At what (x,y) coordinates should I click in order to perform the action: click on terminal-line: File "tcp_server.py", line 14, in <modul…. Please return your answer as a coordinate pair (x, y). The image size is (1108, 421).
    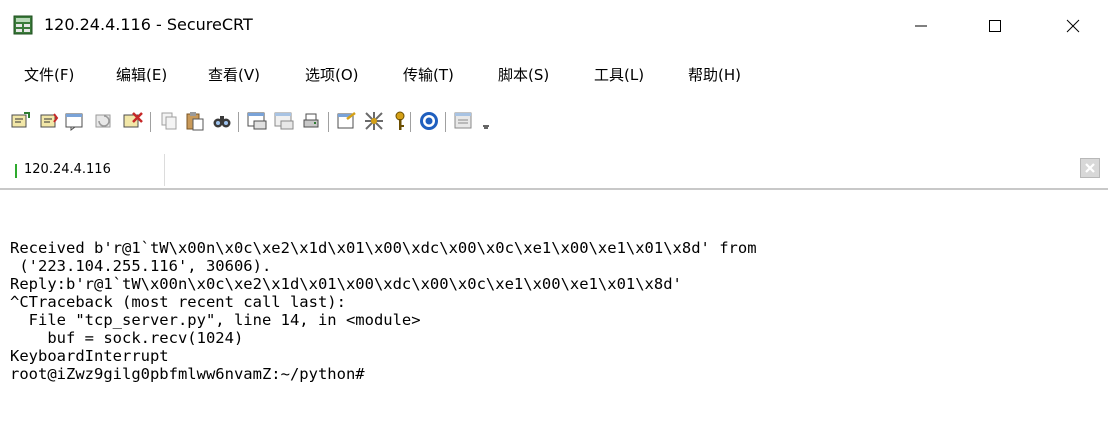
    Looking at the image, I should click on (215, 320).